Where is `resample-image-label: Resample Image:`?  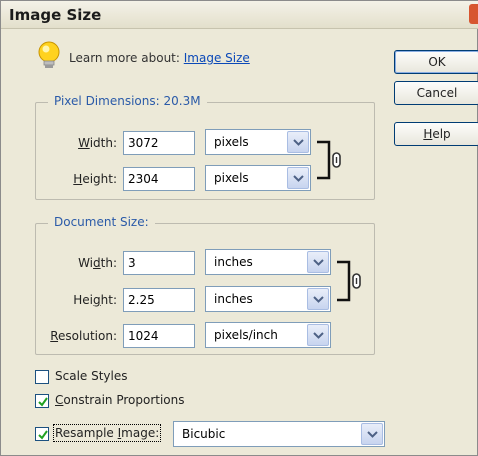
resample-image-label: Resample Image: is located at coordinates (107, 433).